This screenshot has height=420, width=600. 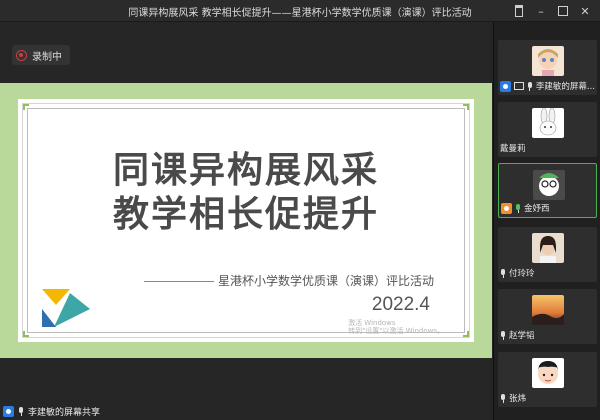 What do you see at coordinates (548, 310) in the screenshot?
I see `sunset-avatar` at bounding box center [548, 310].